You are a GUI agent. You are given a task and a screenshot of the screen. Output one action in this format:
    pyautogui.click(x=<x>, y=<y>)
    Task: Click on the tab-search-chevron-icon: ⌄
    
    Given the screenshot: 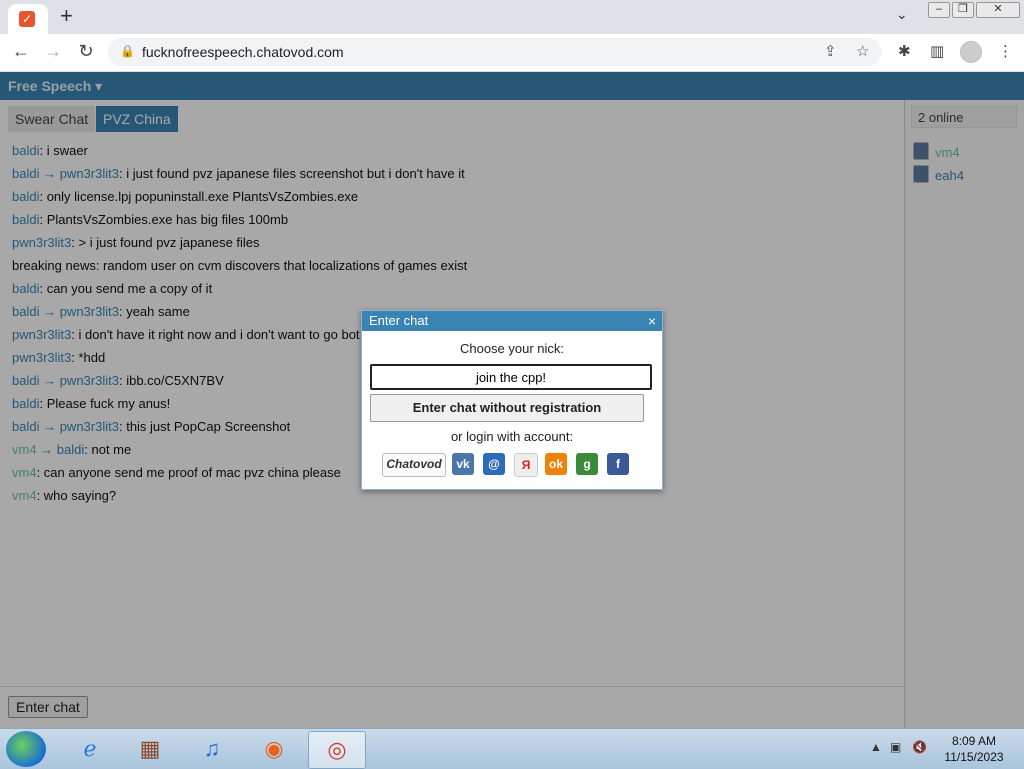 What is the action you would take?
    pyautogui.click(x=902, y=14)
    